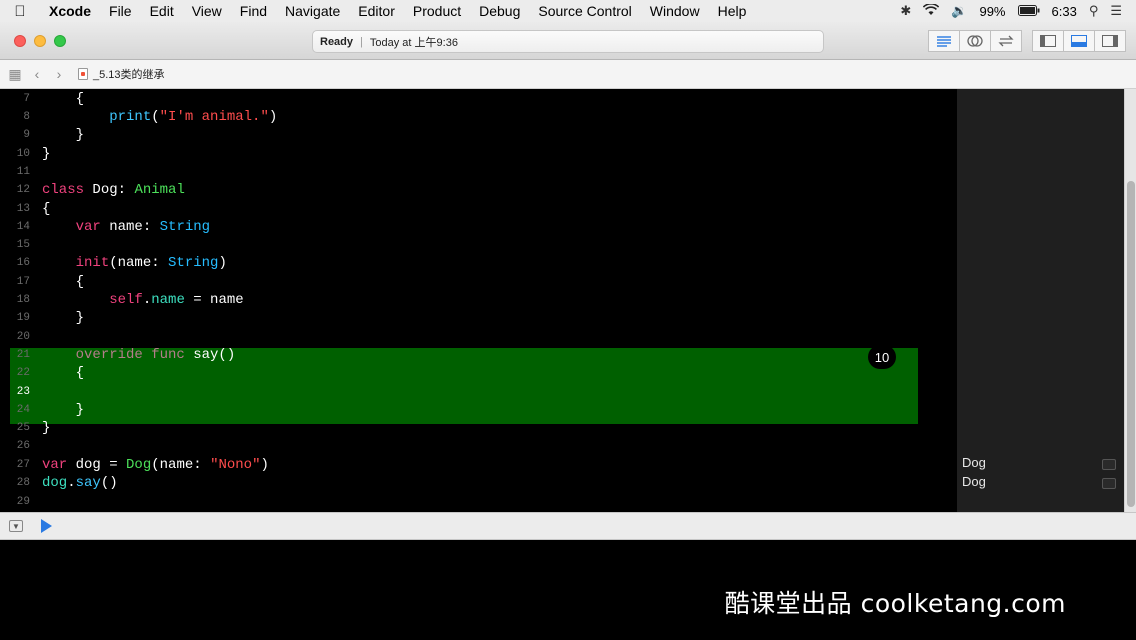 This screenshot has width=1136, height=640. I want to click on code-line: 19 }, so click(478, 317).